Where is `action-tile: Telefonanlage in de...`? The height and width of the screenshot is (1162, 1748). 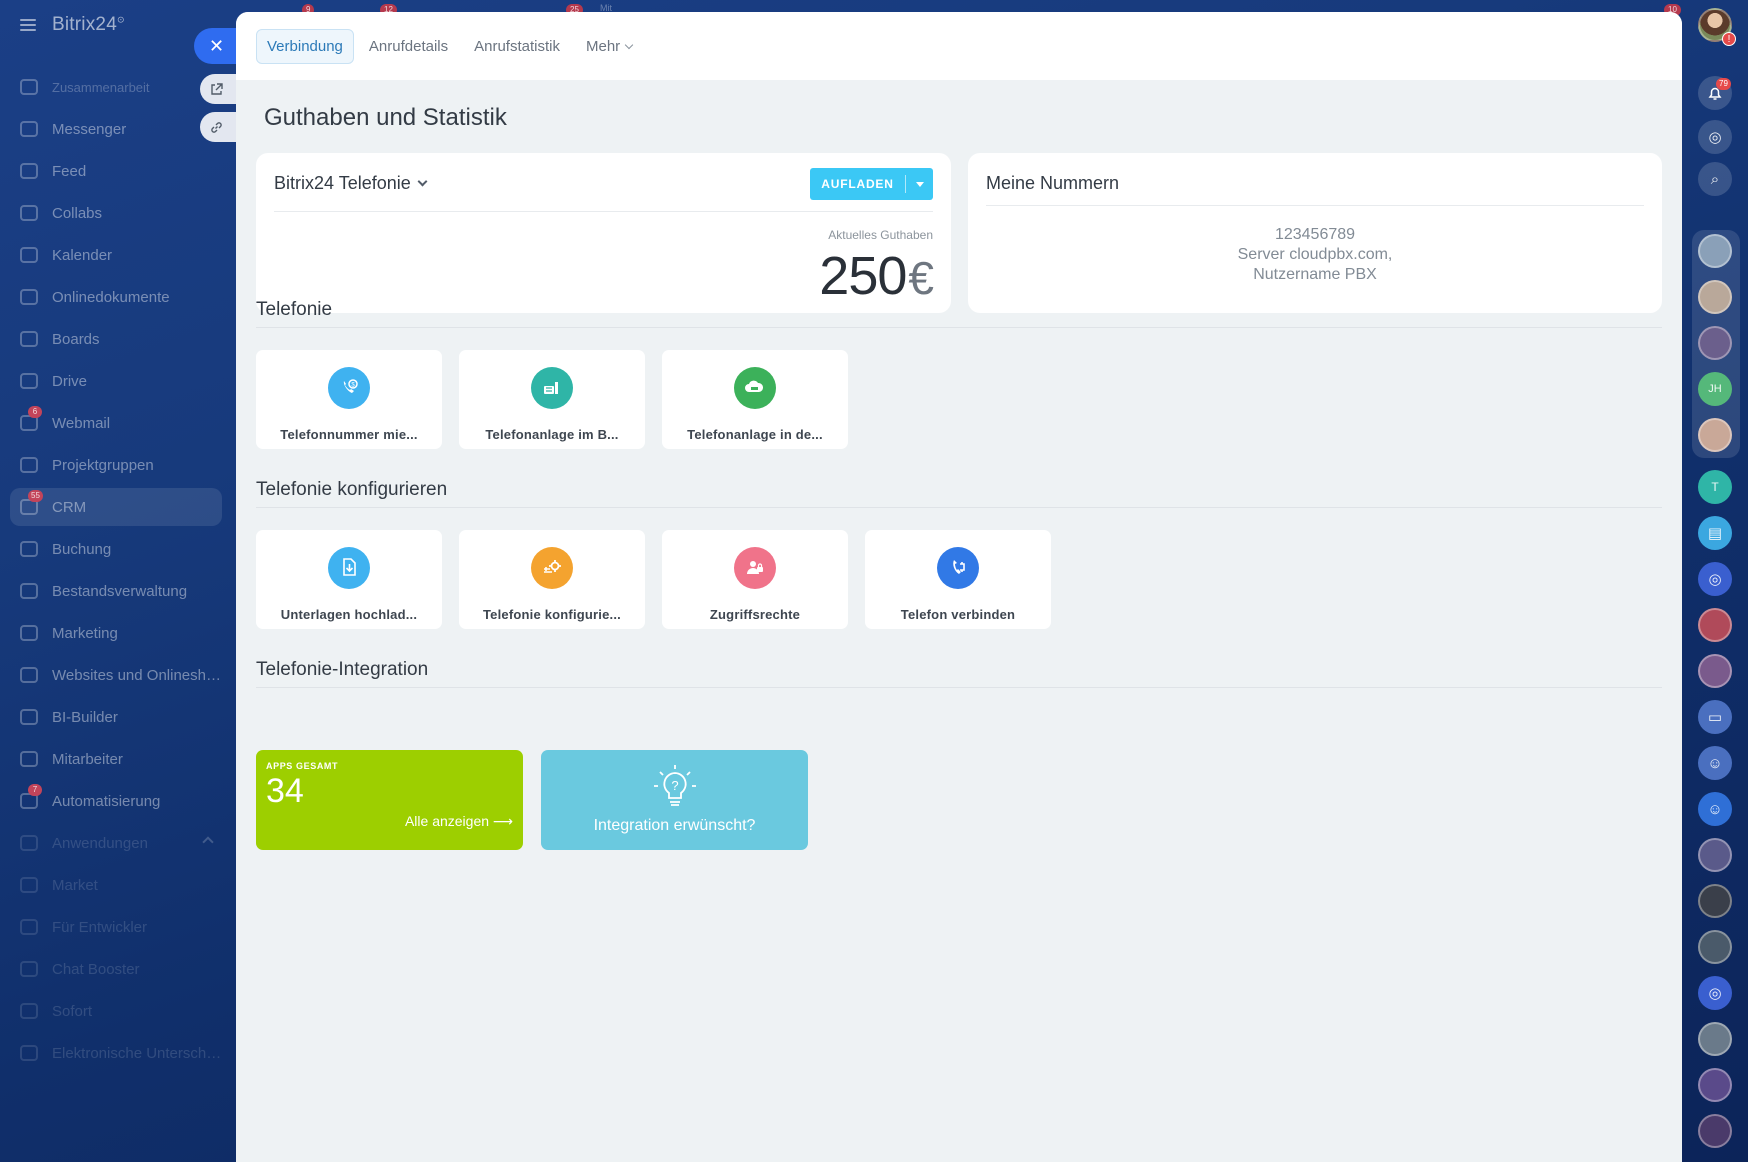
action-tile: Telefonanlage in de... is located at coordinates (755, 399).